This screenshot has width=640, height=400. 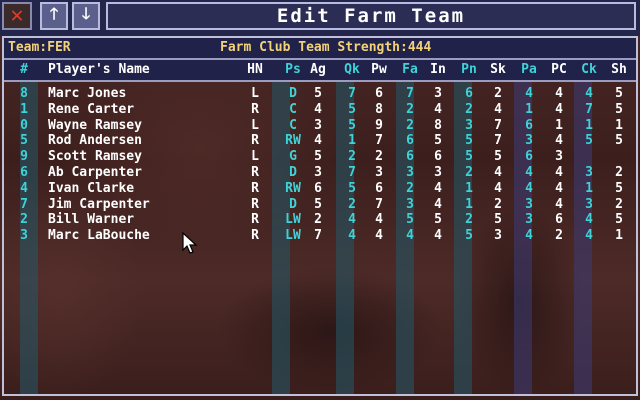 I want to click on cell-name: Bill Warner, so click(x=91, y=220).